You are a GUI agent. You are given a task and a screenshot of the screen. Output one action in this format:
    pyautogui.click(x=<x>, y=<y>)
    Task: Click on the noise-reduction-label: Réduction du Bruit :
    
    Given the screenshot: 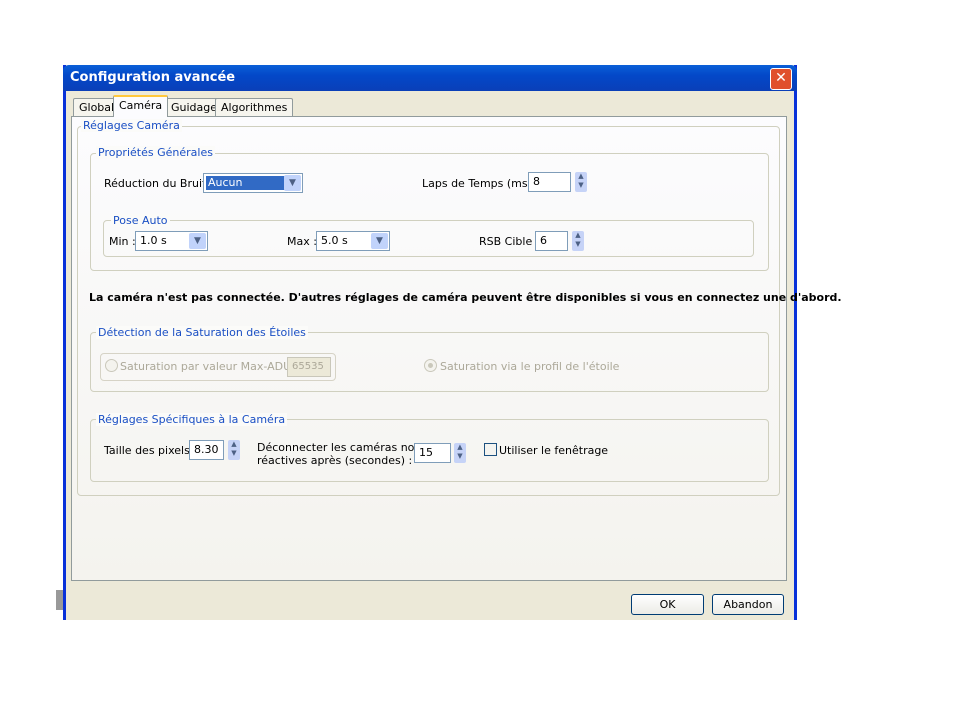 What is the action you would take?
    pyautogui.click(x=159, y=183)
    